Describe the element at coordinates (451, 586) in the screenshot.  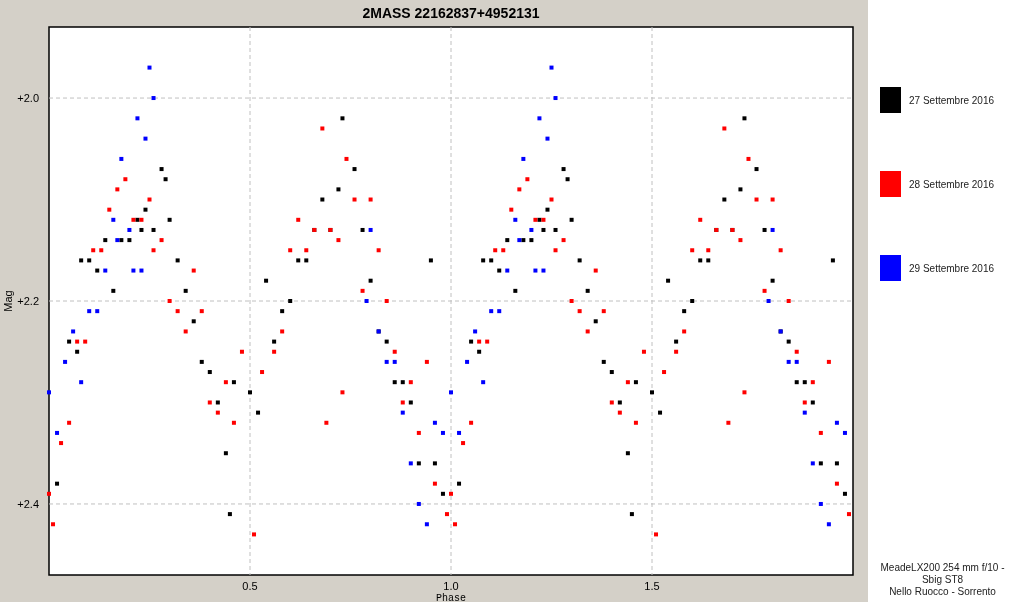
I see `x-tick-label: 1.0` at that location.